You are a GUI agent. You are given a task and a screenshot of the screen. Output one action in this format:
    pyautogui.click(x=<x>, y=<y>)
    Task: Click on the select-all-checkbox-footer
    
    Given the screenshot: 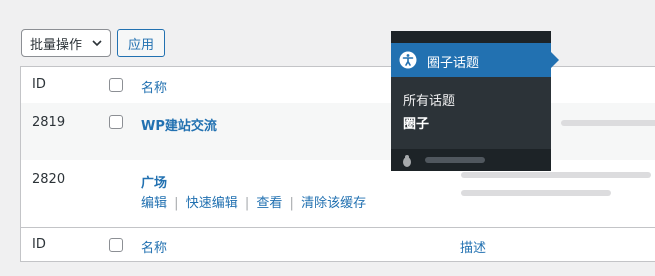 What is the action you would take?
    pyautogui.click(x=116, y=245)
    